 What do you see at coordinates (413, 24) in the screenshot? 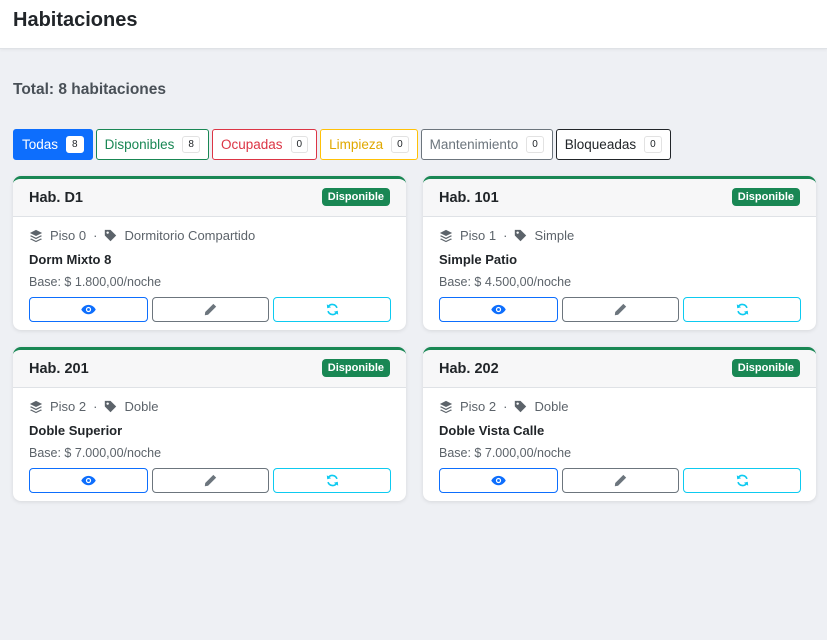
I see `page-header: Habitaciones` at bounding box center [413, 24].